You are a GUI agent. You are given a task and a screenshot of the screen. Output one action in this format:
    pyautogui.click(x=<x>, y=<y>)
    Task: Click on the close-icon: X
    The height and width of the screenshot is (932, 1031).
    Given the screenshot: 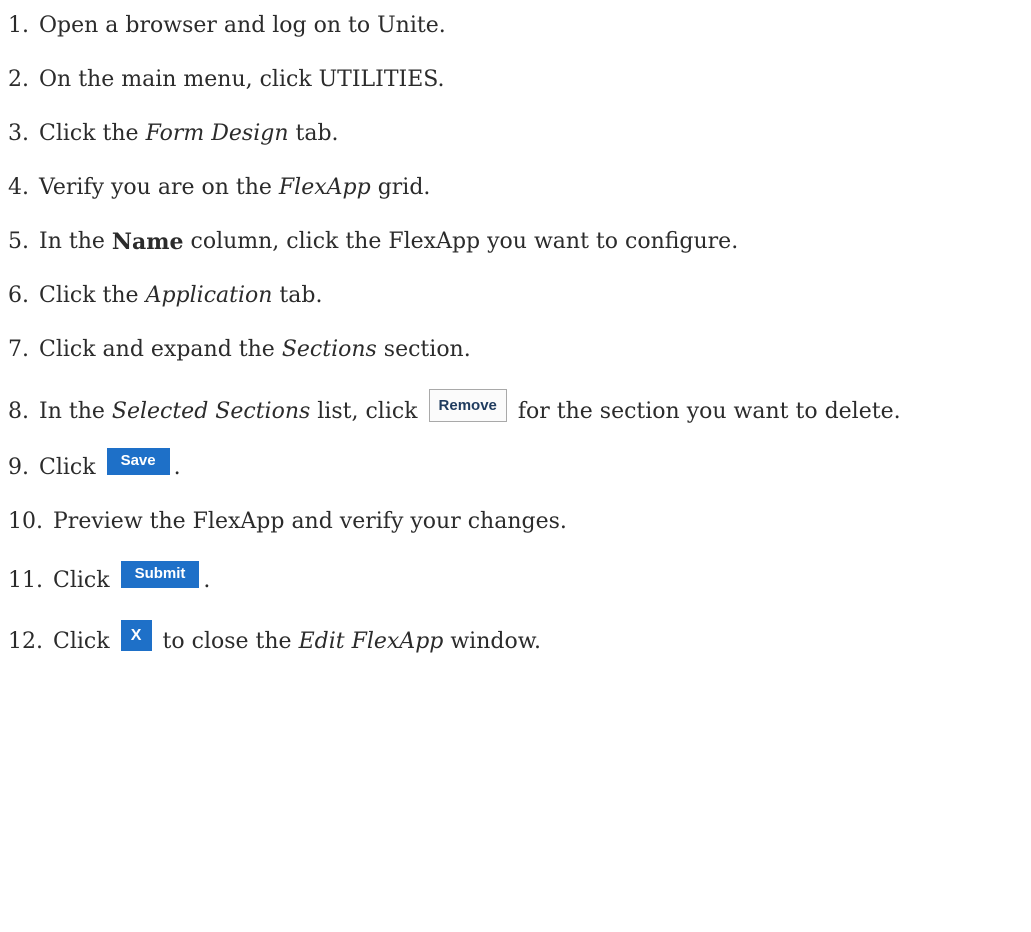 What is the action you would take?
    pyautogui.click(x=136, y=635)
    